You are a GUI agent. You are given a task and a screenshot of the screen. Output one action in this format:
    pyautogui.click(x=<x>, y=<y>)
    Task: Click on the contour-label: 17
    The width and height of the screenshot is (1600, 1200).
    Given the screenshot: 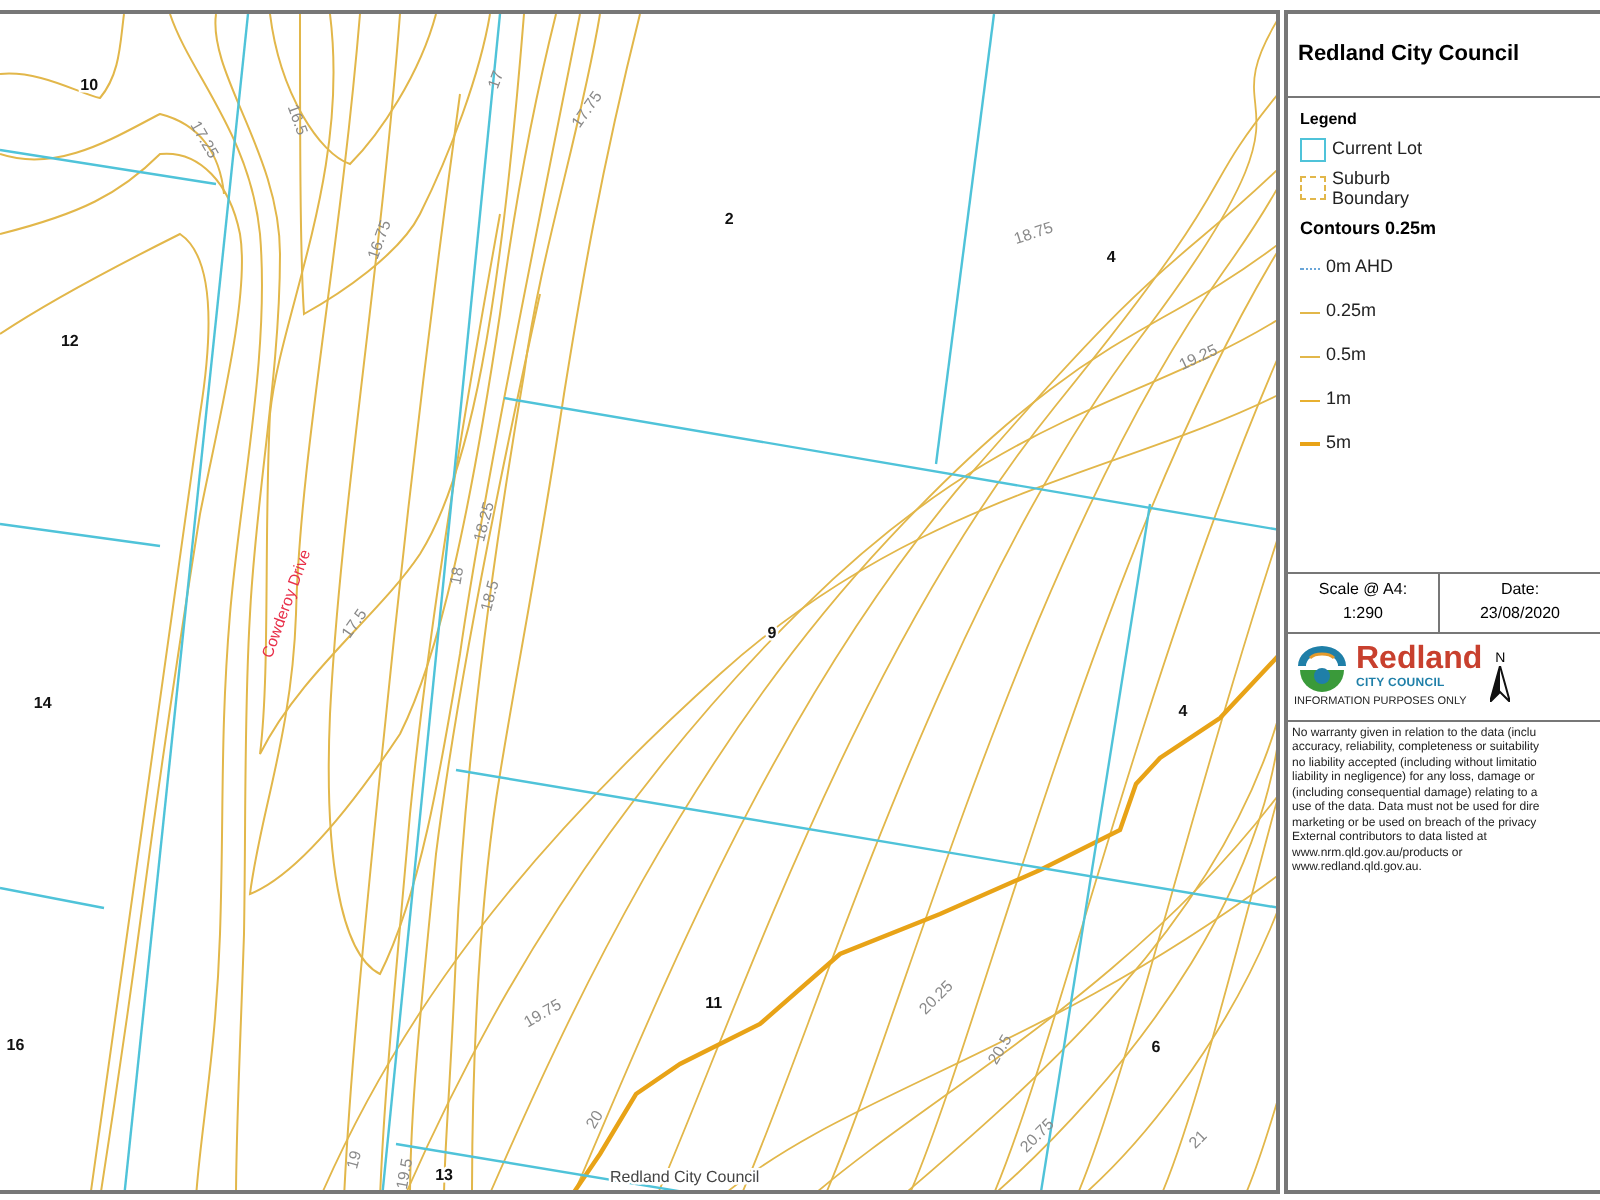 What is the action you would take?
    pyautogui.click(x=496, y=80)
    